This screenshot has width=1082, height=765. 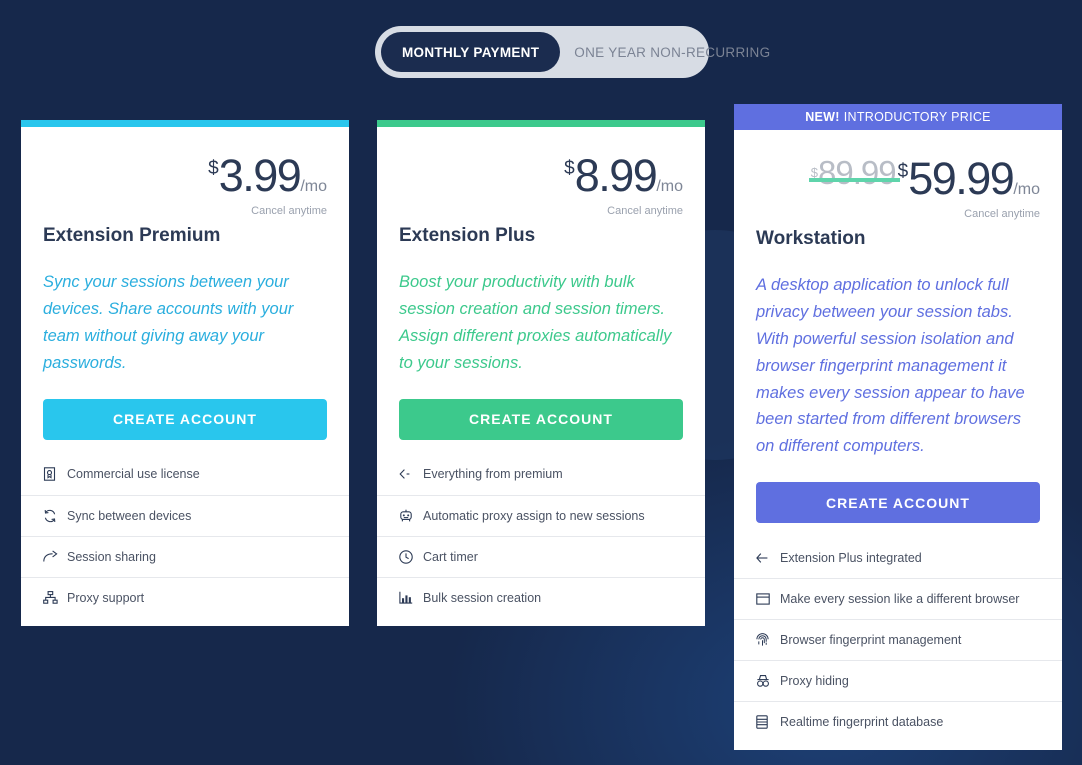 What do you see at coordinates (616, 175) in the screenshot?
I see `price-amount: 8.99` at bounding box center [616, 175].